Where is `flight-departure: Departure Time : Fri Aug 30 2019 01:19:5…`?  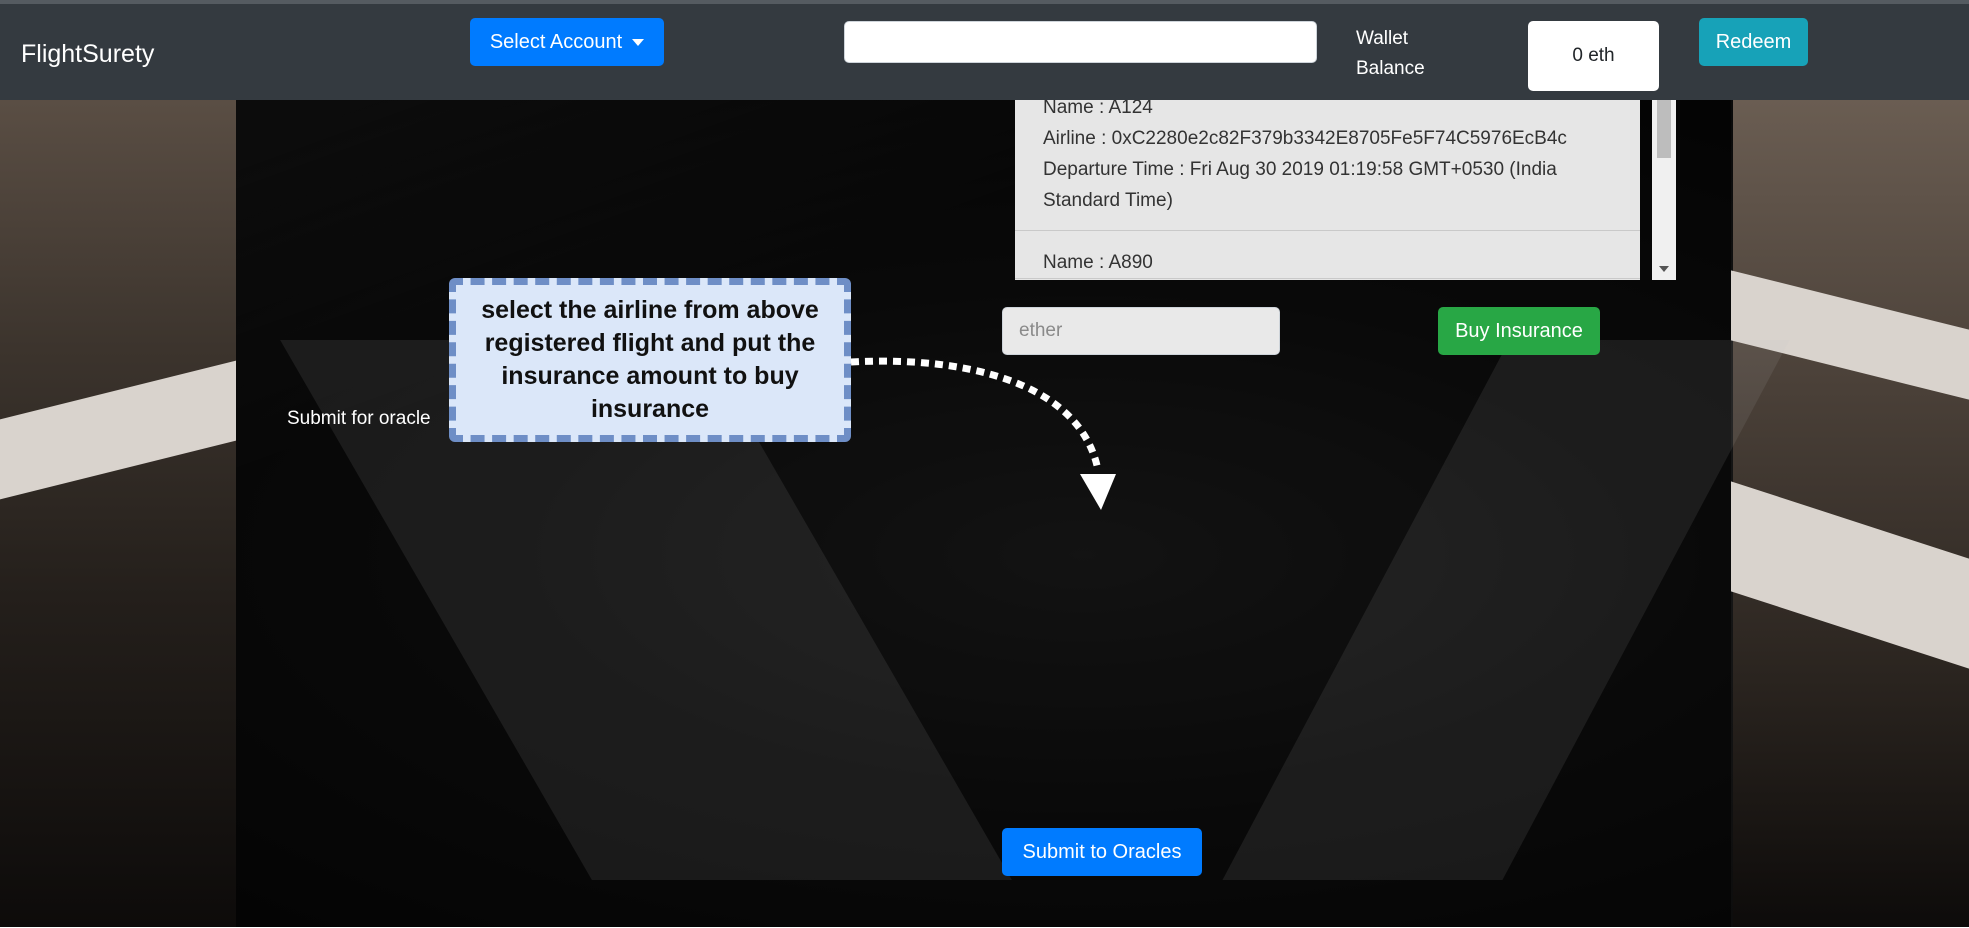 flight-departure: Departure Time : Fri Aug 30 2019 01:19:5… is located at coordinates (1300, 185).